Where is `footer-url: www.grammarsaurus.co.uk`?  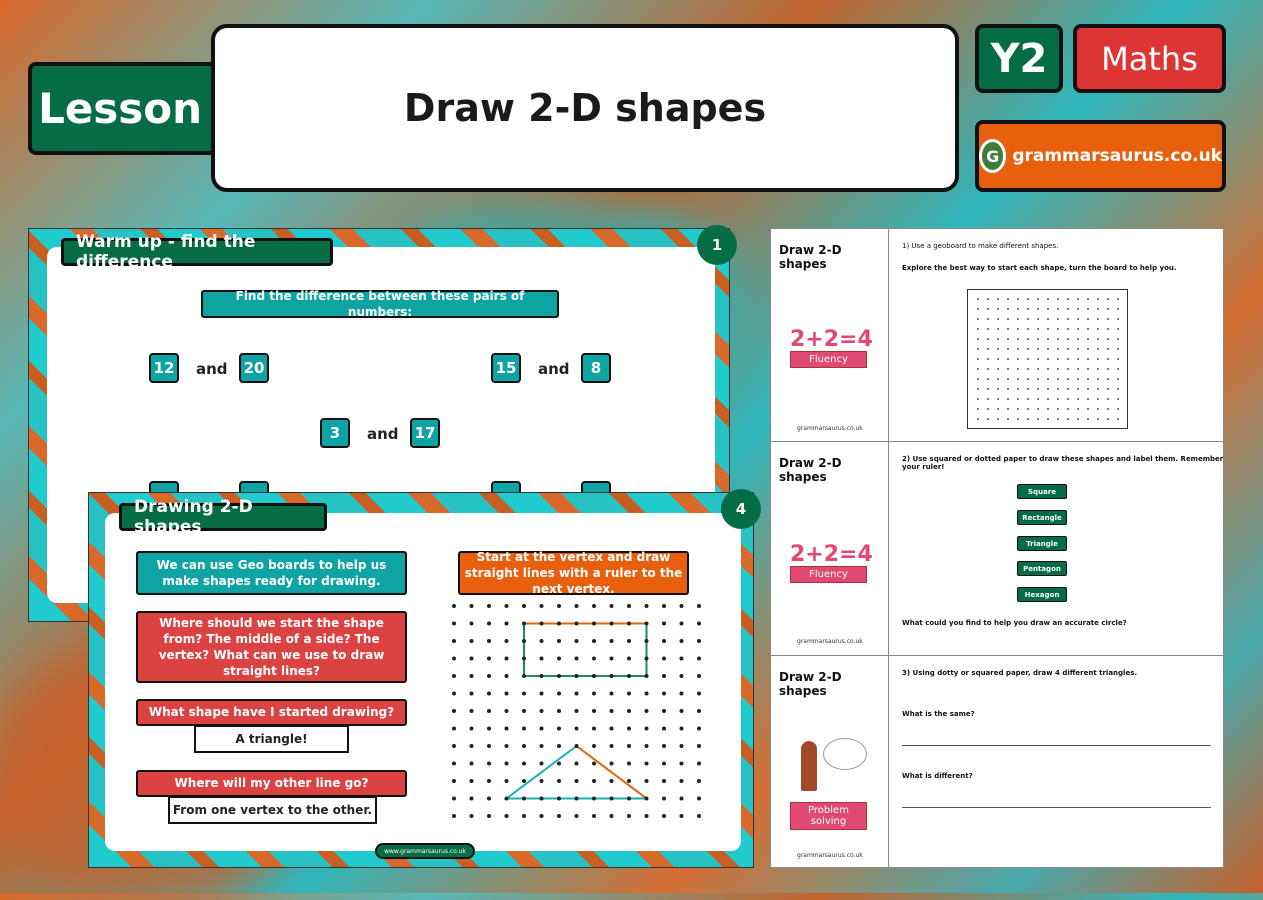 footer-url: www.grammarsaurus.co.uk is located at coordinates (425, 851).